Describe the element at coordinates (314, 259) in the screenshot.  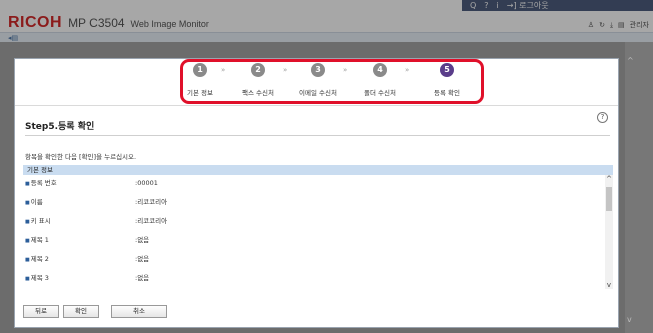
I see `table-row: 제목 2 :없음` at that location.